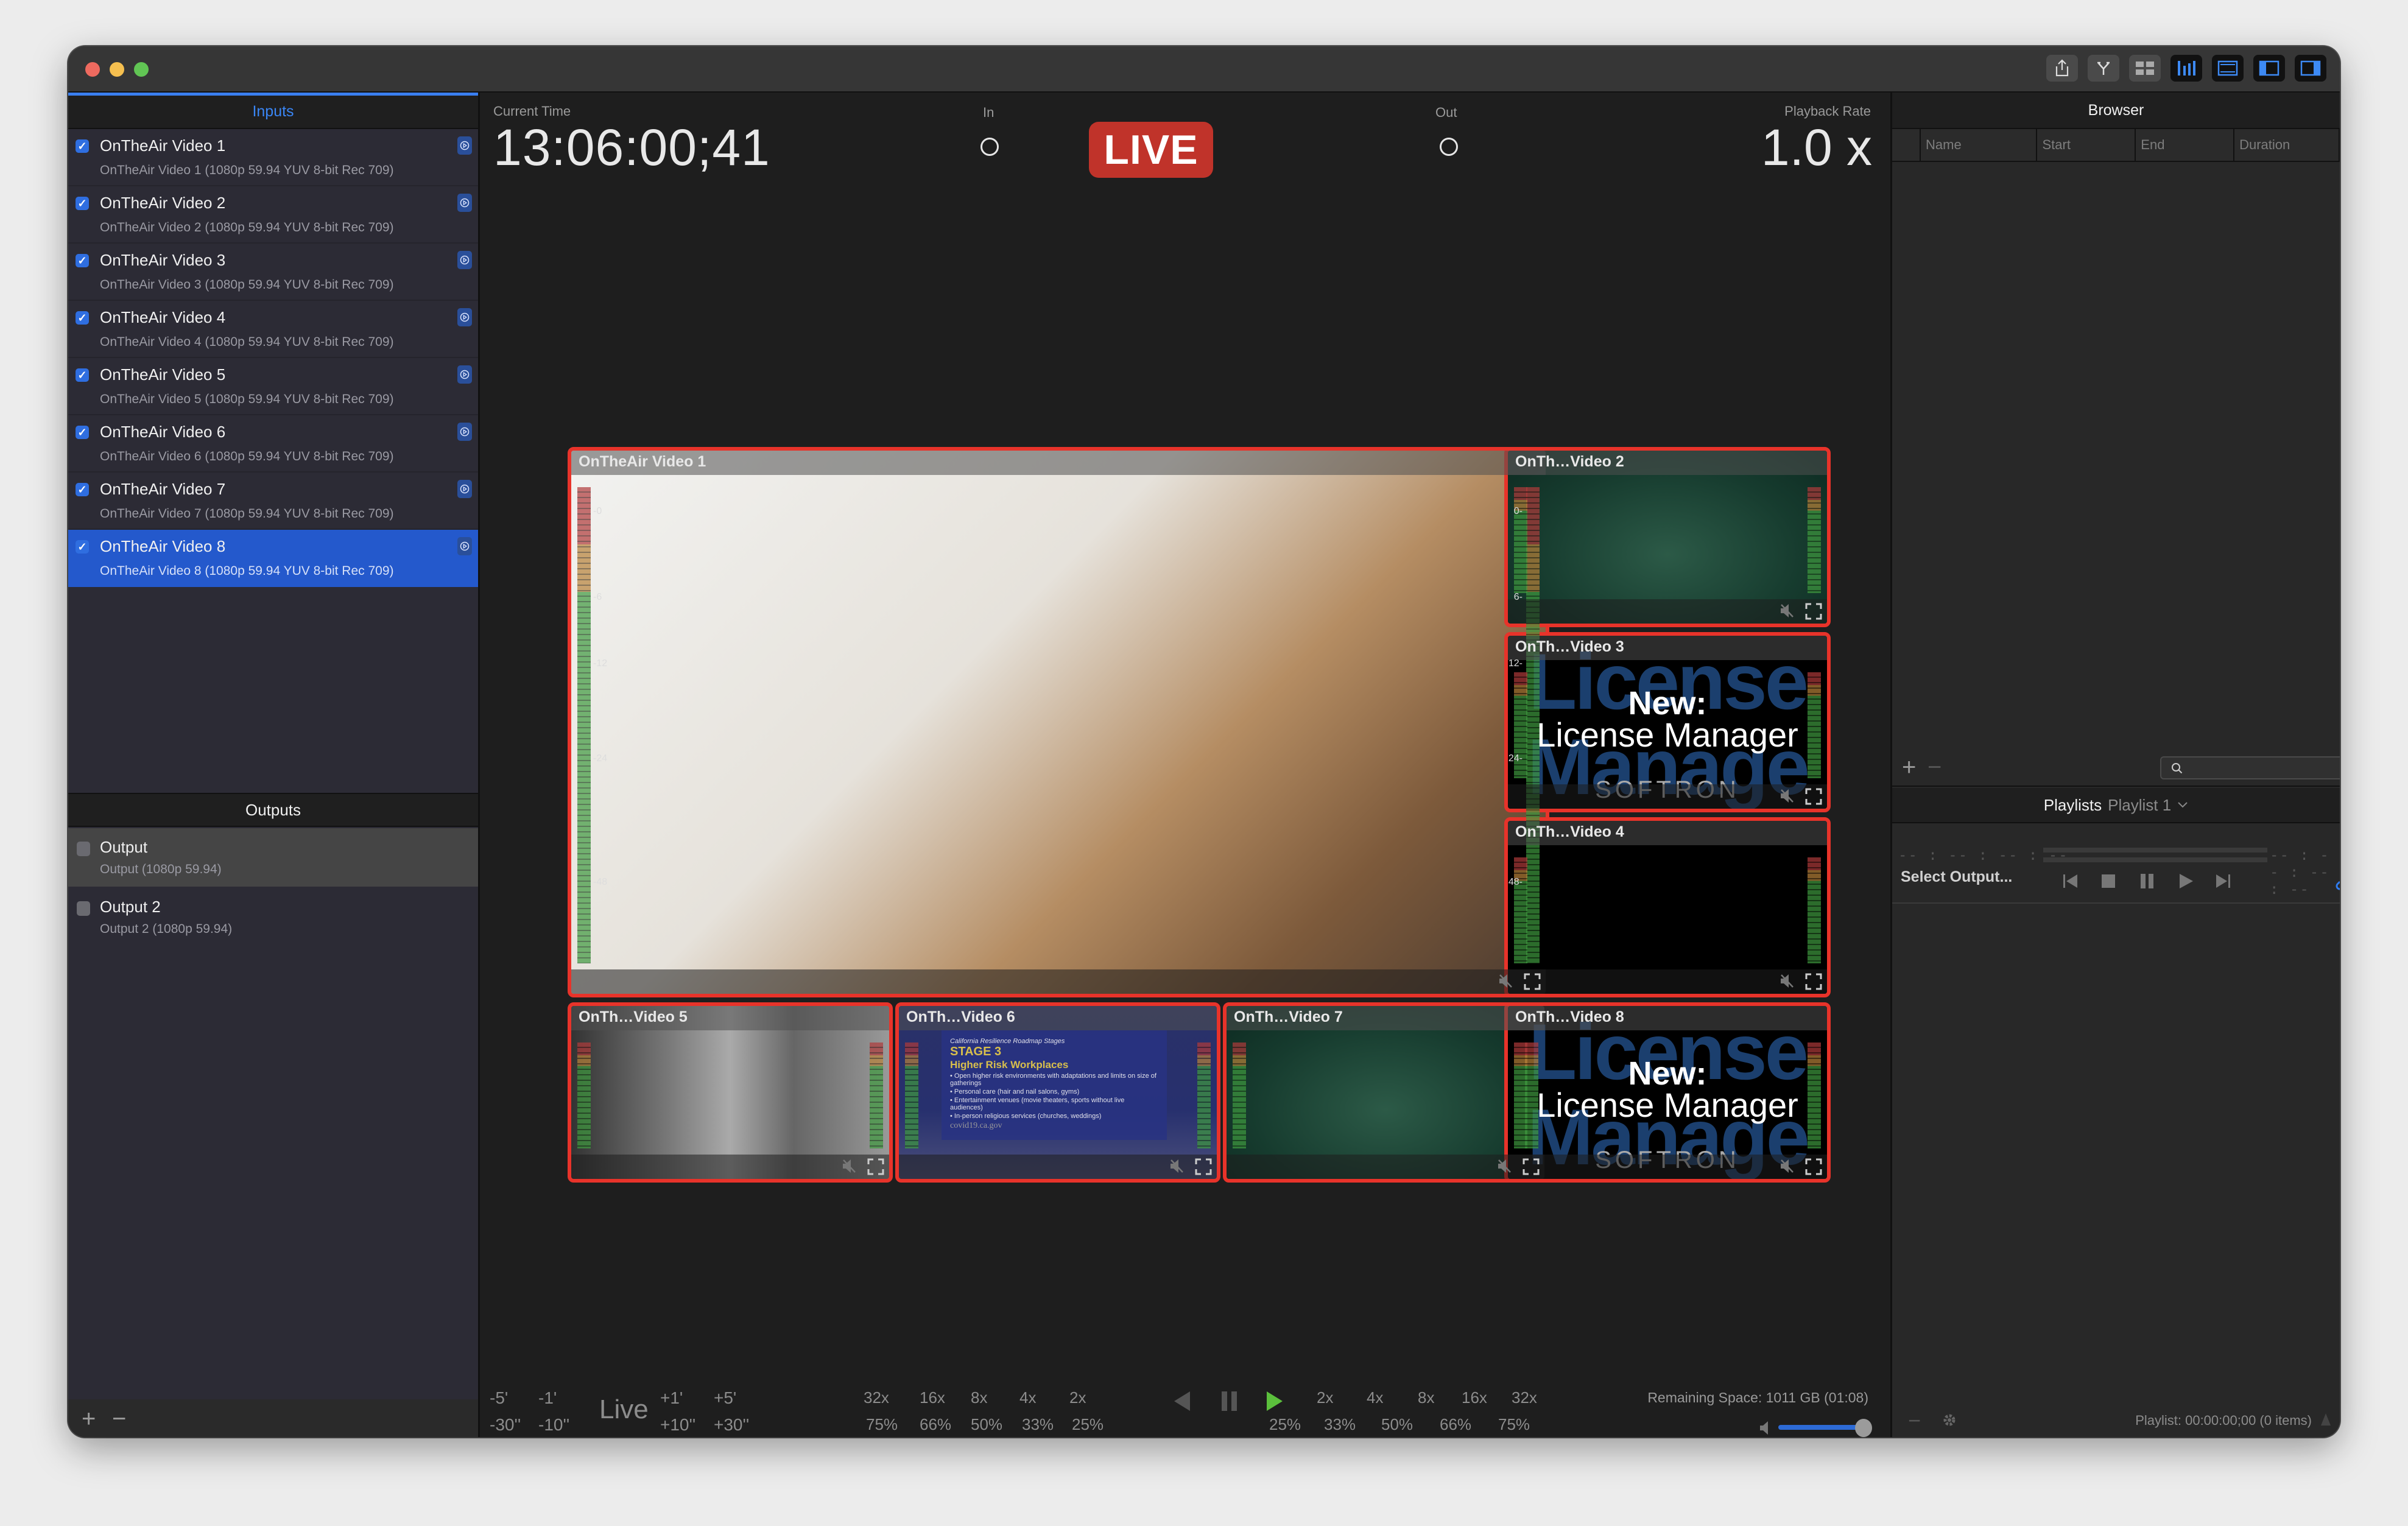 This screenshot has width=2408, height=1526. What do you see at coordinates (730, 1092) in the screenshot?
I see `video-tile: OnTh…Video 5` at bounding box center [730, 1092].